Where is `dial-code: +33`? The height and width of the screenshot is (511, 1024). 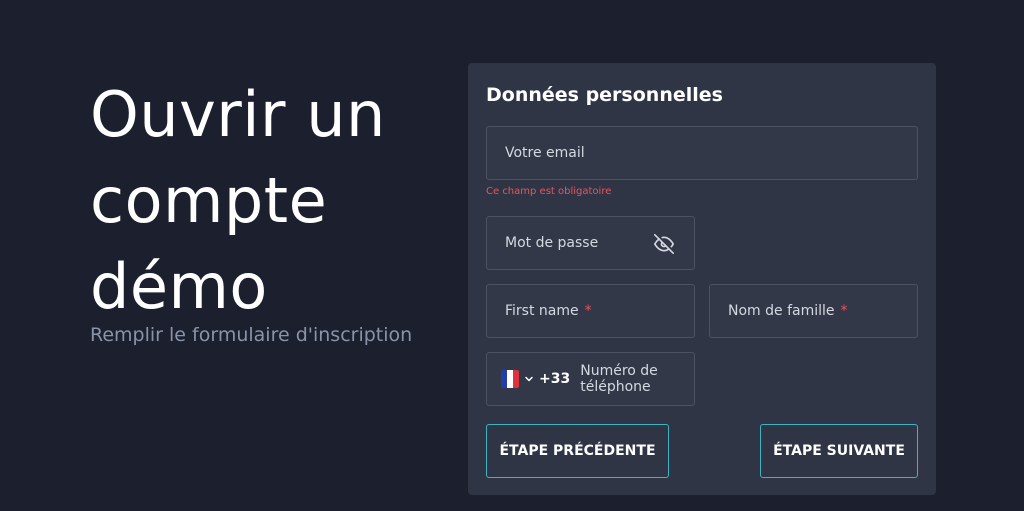 dial-code: +33 is located at coordinates (555, 379).